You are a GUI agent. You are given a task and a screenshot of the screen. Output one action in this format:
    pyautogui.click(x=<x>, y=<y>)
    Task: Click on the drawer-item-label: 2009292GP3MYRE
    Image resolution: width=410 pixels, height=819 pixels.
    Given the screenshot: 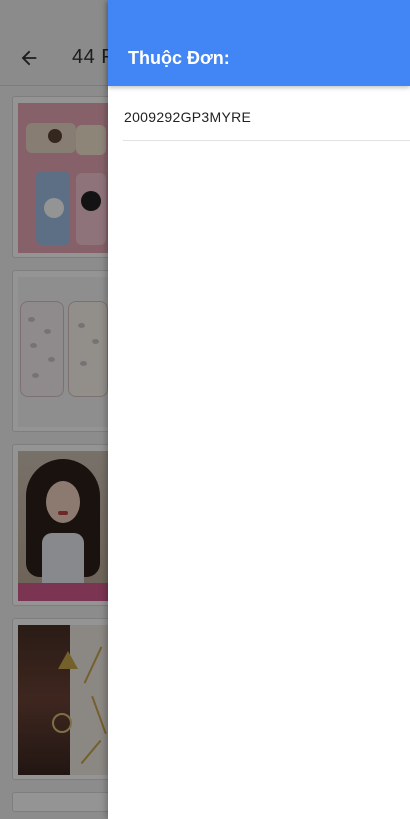 What is the action you would take?
    pyautogui.click(x=188, y=117)
    